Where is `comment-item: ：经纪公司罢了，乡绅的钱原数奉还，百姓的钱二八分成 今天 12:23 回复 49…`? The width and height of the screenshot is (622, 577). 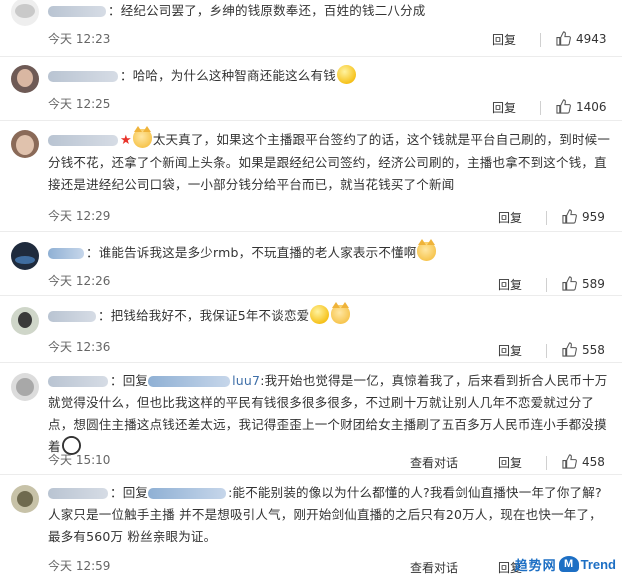
comment-item: ：经纪公司罢了，乡绅的钱原数奉还，百姓的钱二八分成 今天 12:23 回复 49… is located at coordinates (311, 28).